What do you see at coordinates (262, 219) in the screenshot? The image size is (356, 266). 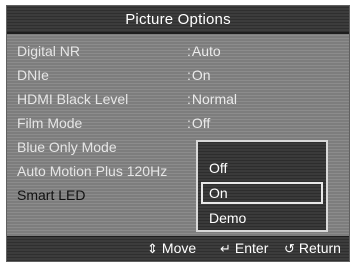 I see `dropdown-option-demo: Demo` at bounding box center [262, 219].